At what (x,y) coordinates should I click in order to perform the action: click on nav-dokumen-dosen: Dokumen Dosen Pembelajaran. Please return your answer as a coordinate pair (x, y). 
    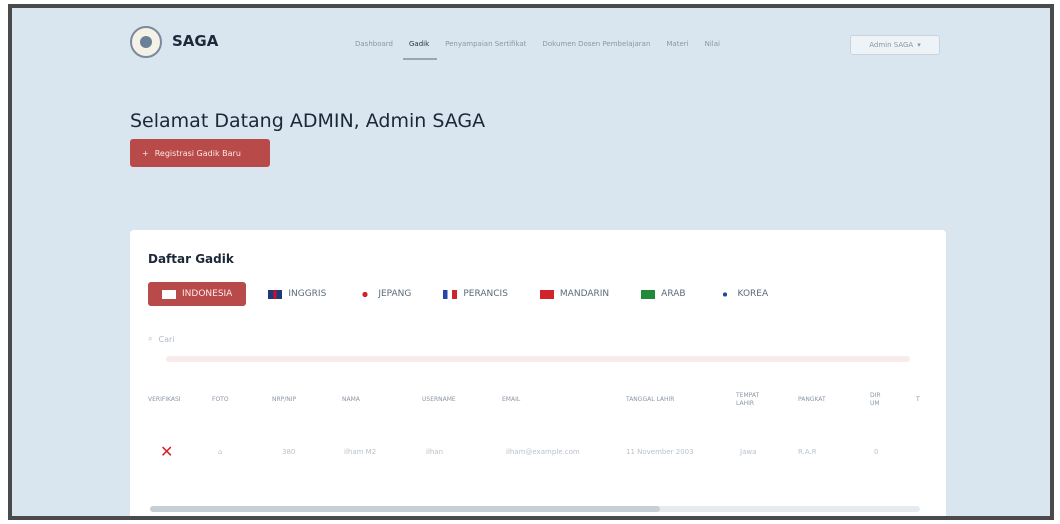
    Looking at the image, I should click on (596, 44).